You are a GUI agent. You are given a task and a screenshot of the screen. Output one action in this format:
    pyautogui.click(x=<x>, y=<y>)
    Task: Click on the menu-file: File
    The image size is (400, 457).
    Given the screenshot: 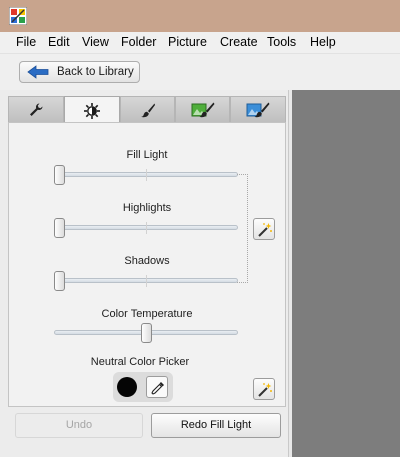 What is the action you would take?
    pyautogui.click(x=26, y=42)
    